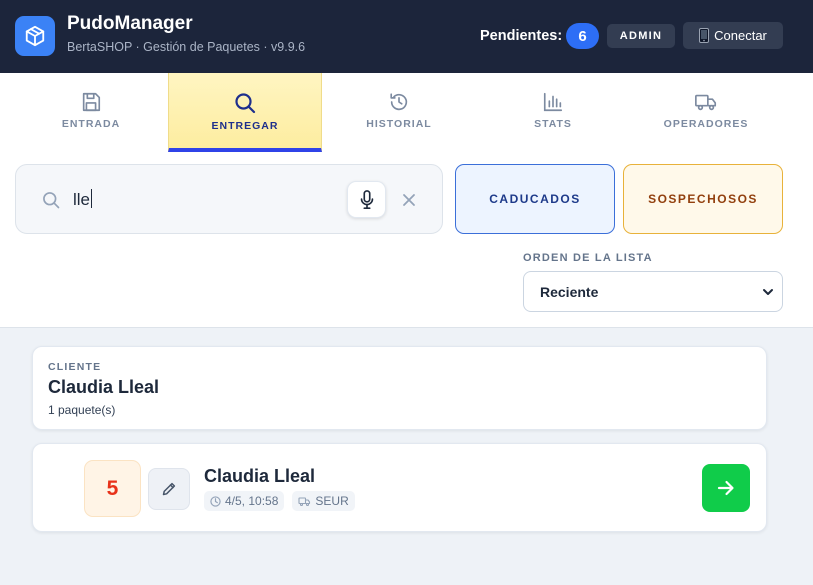 The image size is (813, 585). I want to click on chevron-down-icon, so click(768, 292).